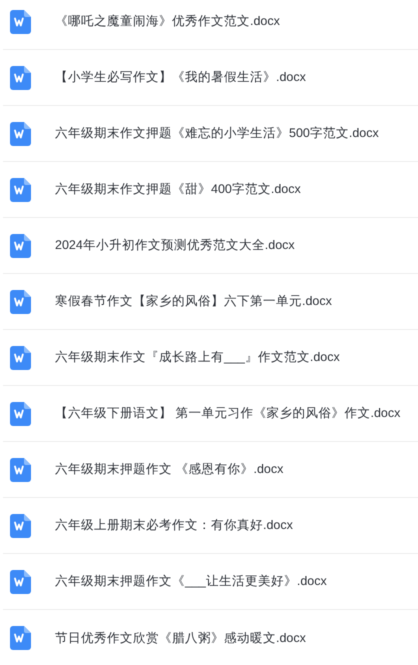 The image size is (418, 665). What do you see at coordinates (167, 21) in the screenshot?
I see `file-name: 《哪吒之魔童闹海》优秀作文范文.docx` at bounding box center [167, 21].